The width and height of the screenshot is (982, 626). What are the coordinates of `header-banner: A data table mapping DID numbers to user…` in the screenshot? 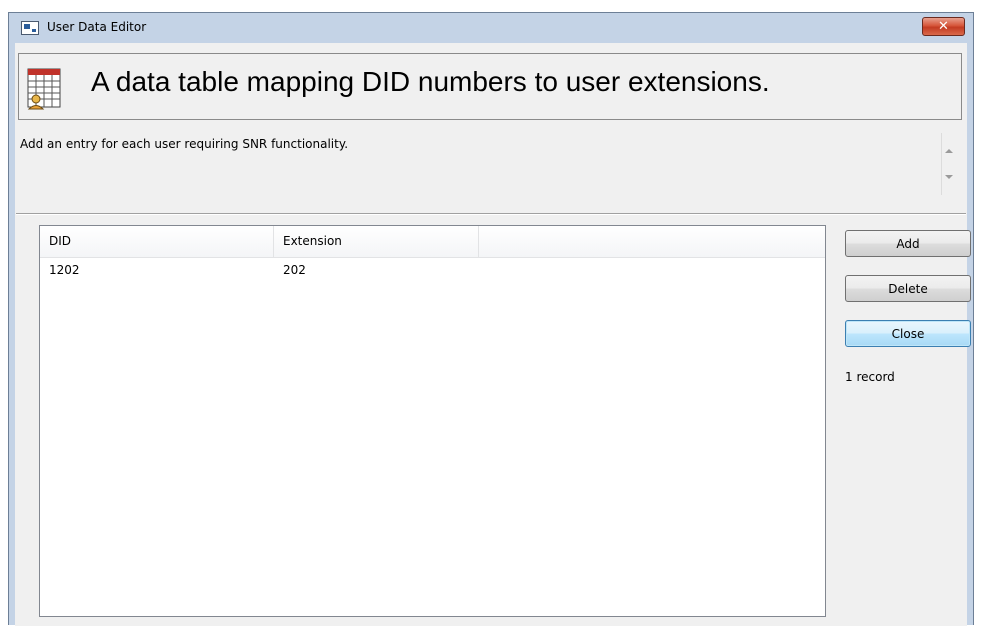 It's located at (490, 86).